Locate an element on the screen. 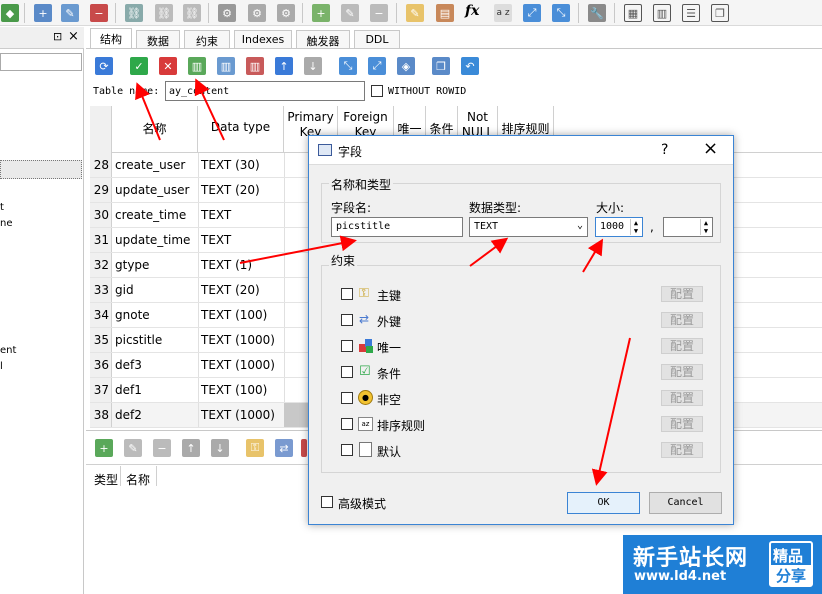 This screenshot has height=594, width=822. table-name-input: ay_content is located at coordinates (265, 91).